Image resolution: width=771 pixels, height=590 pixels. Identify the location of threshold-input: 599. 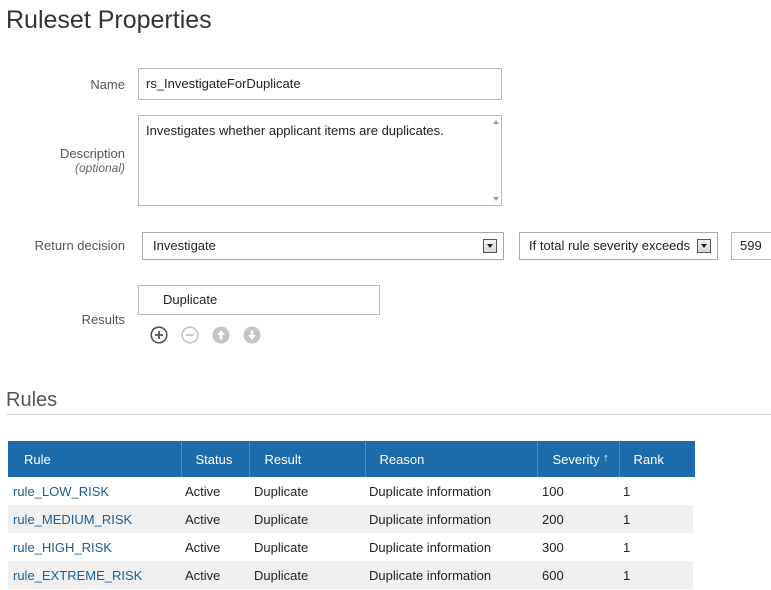
(751, 246).